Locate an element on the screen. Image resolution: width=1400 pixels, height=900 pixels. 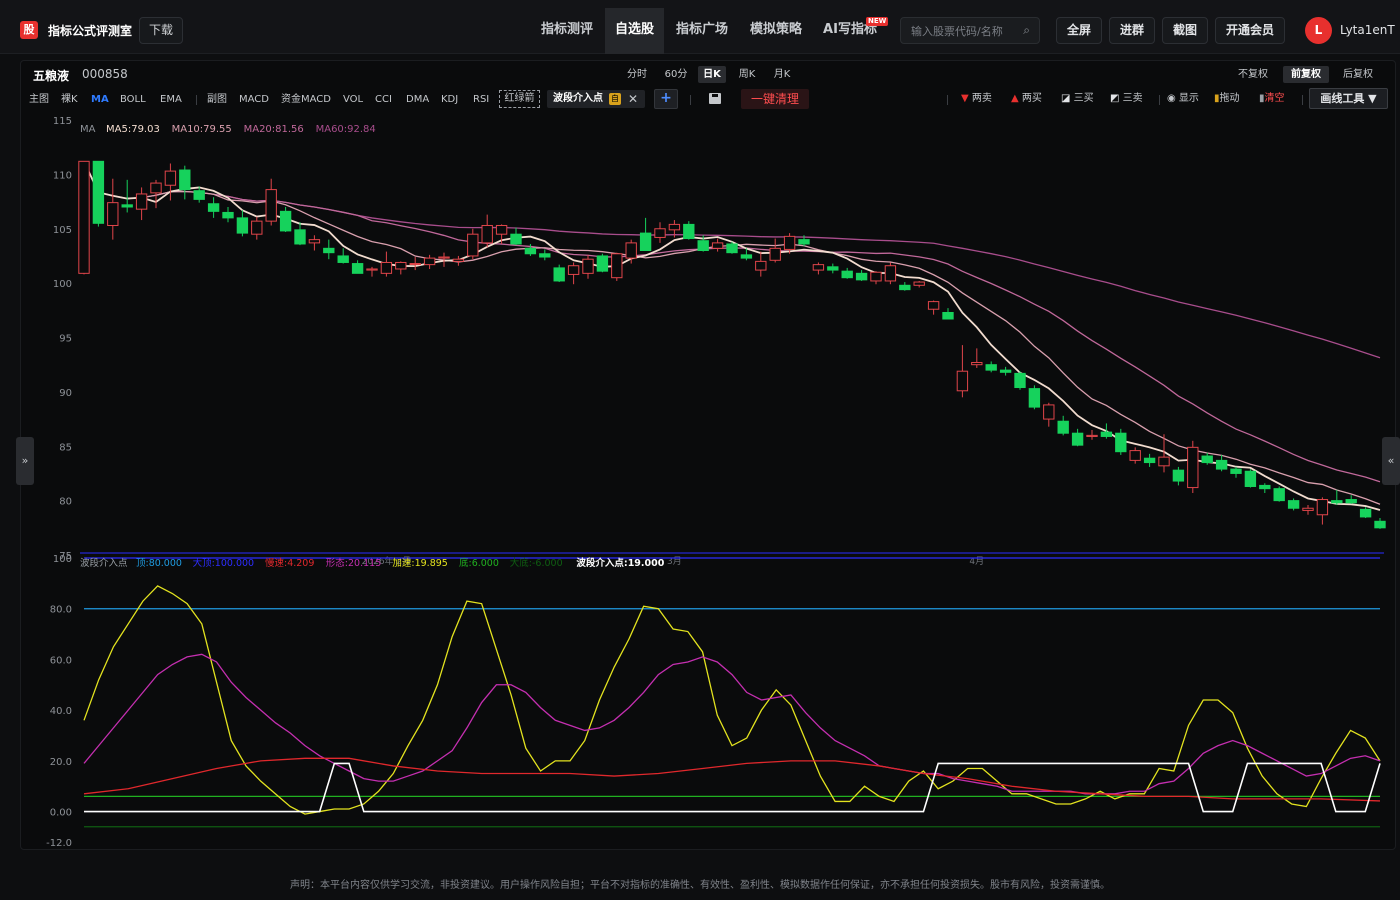
y-tick-label: 95 is located at coordinates (65, 339).